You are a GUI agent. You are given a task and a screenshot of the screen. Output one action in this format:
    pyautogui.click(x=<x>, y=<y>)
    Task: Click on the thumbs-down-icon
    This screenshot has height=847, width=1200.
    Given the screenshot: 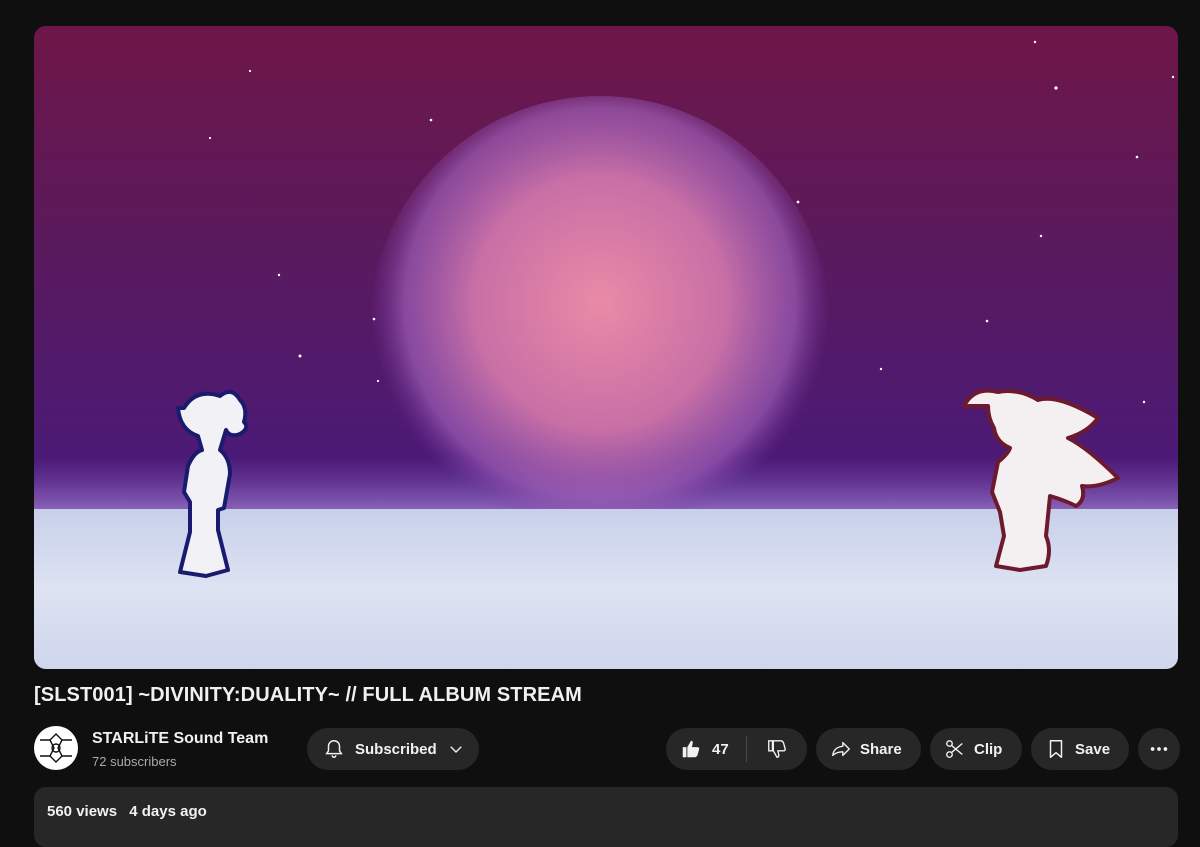 What is the action you would take?
    pyautogui.click(x=777, y=749)
    